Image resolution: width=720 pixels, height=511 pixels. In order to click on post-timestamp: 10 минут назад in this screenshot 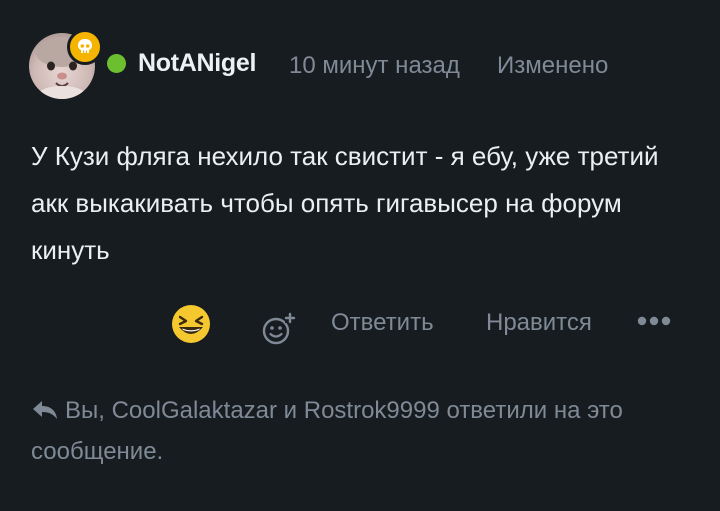, I will do `click(374, 66)`.